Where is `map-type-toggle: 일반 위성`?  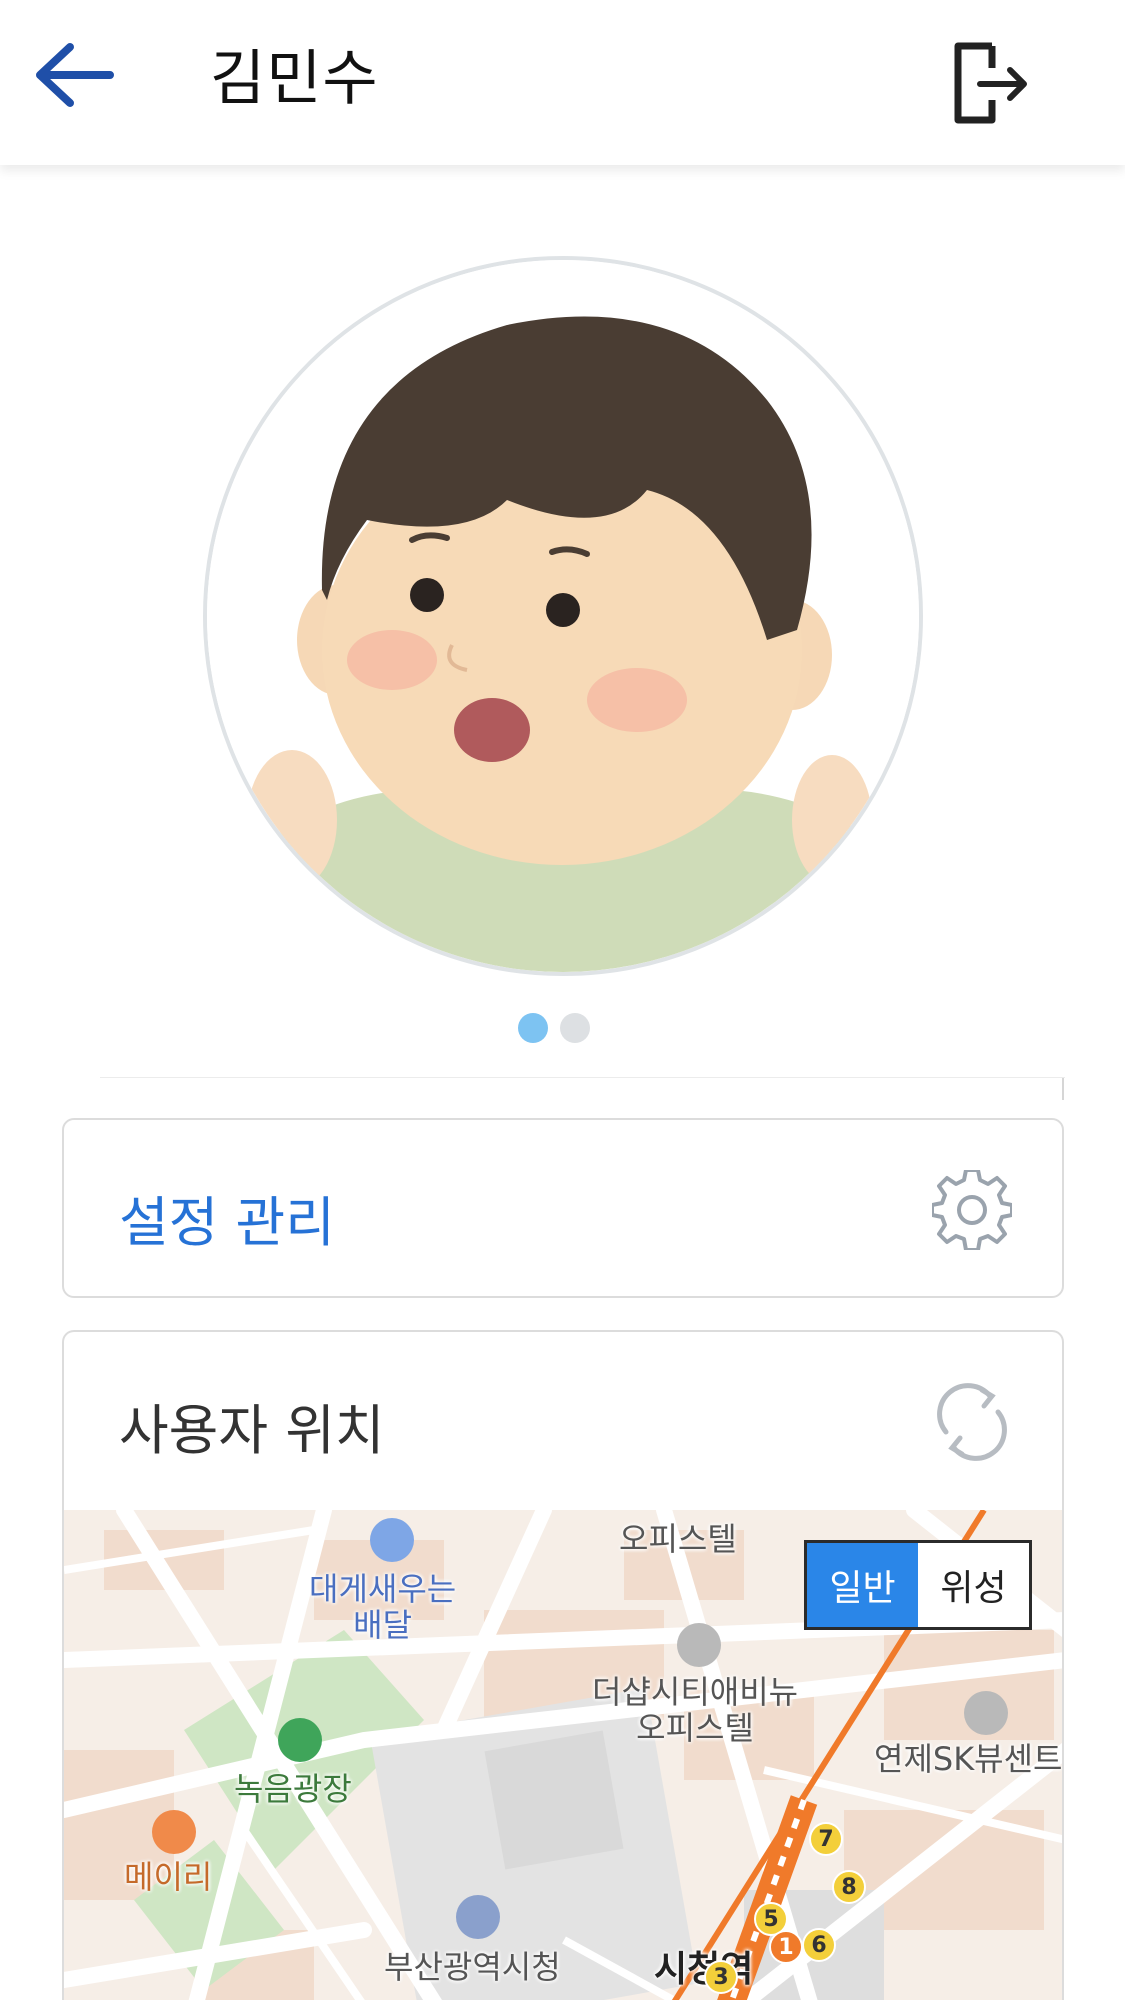
map-type-toggle: 일반 위성 is located at coordinates (918, 1585).